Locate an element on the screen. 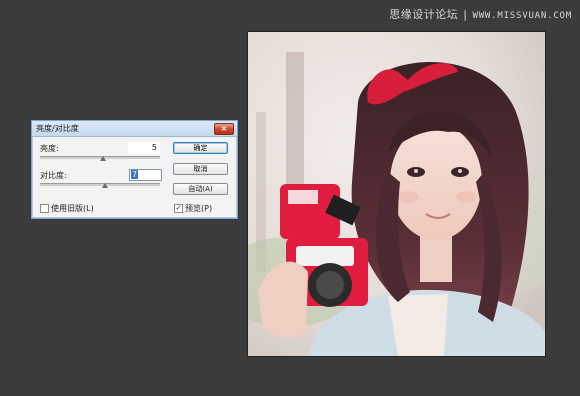 This screenshot has width=580, height=396. ok-button: 确定 is located at coordinates (200, 148).